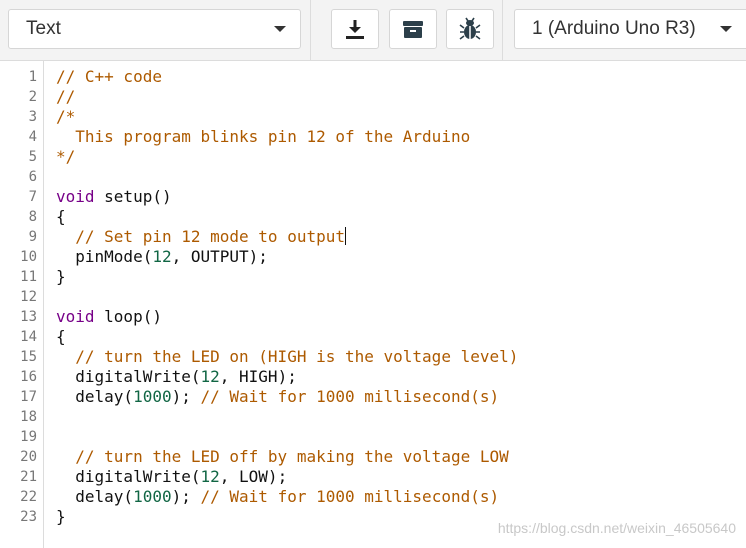 Image resolution: width=746 pixels, height=548 pixels. I want to click on code-token-plain: setup(), so click(133, 196).